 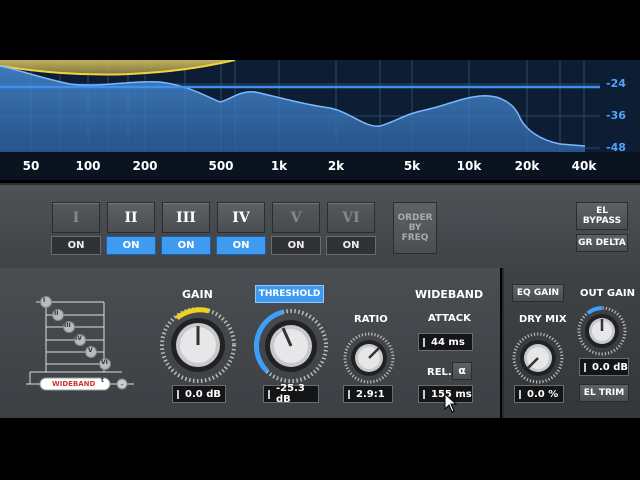 I want to click on freq-label: 500, so click(x=221, y=166).